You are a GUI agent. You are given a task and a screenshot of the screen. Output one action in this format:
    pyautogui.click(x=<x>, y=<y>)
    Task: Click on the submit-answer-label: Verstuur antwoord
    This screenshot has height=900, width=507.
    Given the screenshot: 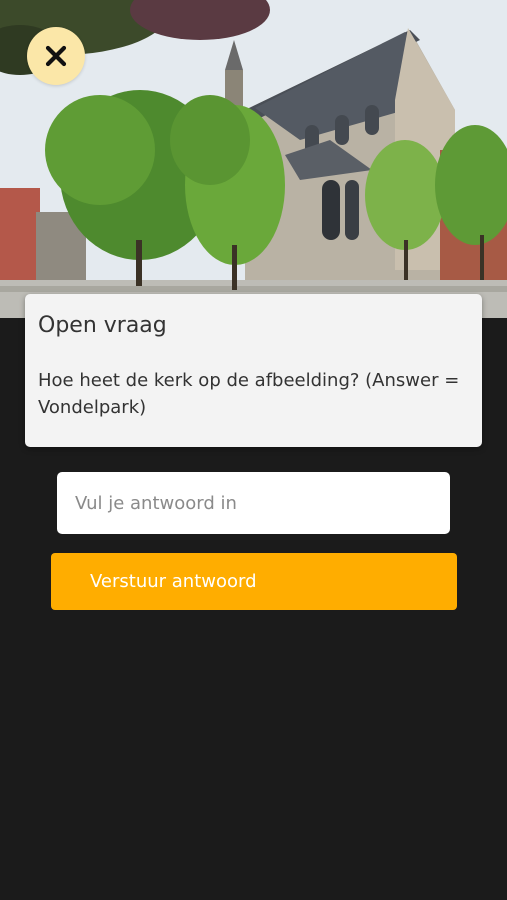 What is the action you would take?
    pyautogui.click(x=173, y=581)
    